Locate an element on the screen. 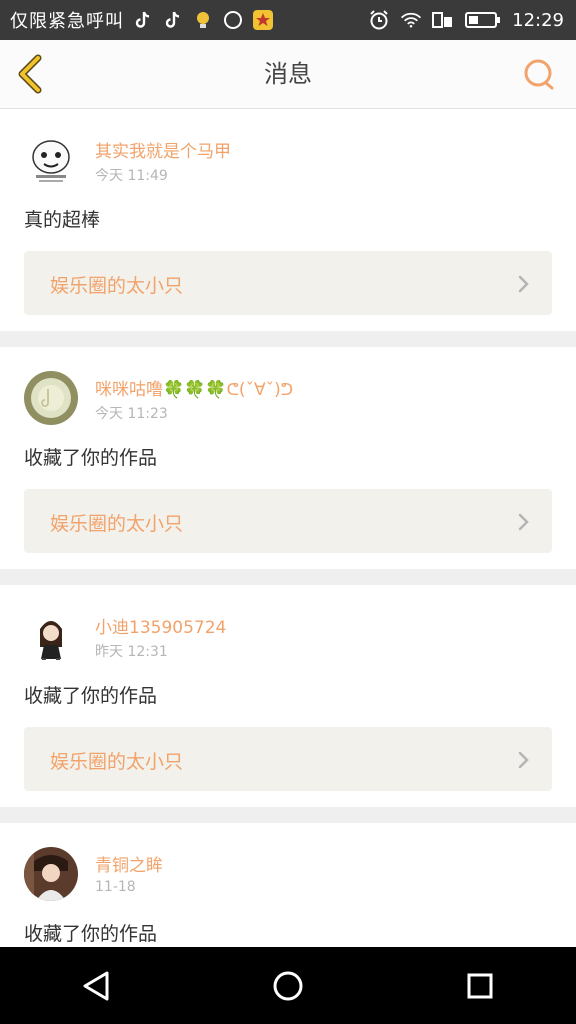  message-header: 小迪135905724 昨天 12:31 is located at coordinates (288, 635).